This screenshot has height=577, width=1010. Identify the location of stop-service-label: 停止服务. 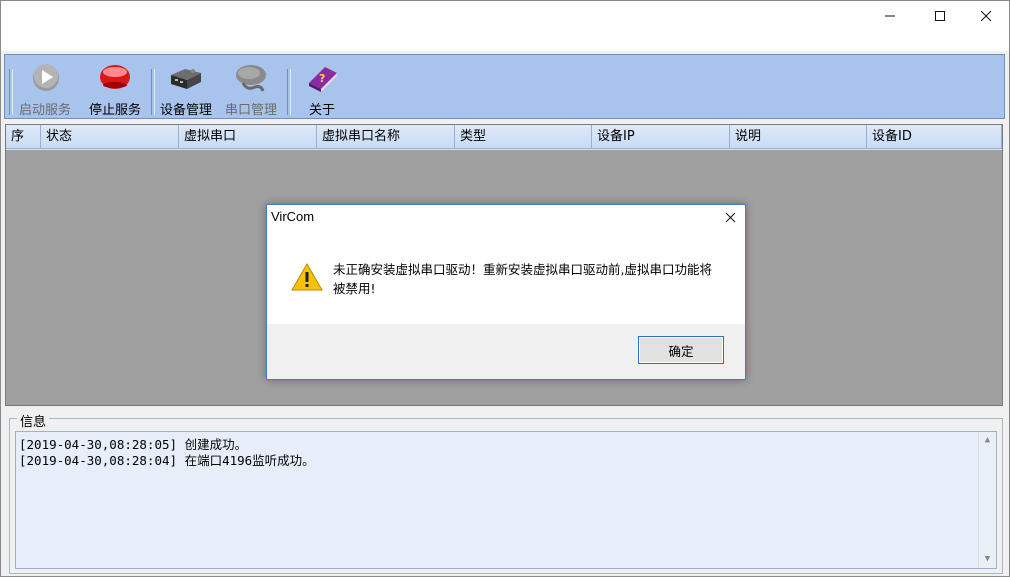
(114, 110).